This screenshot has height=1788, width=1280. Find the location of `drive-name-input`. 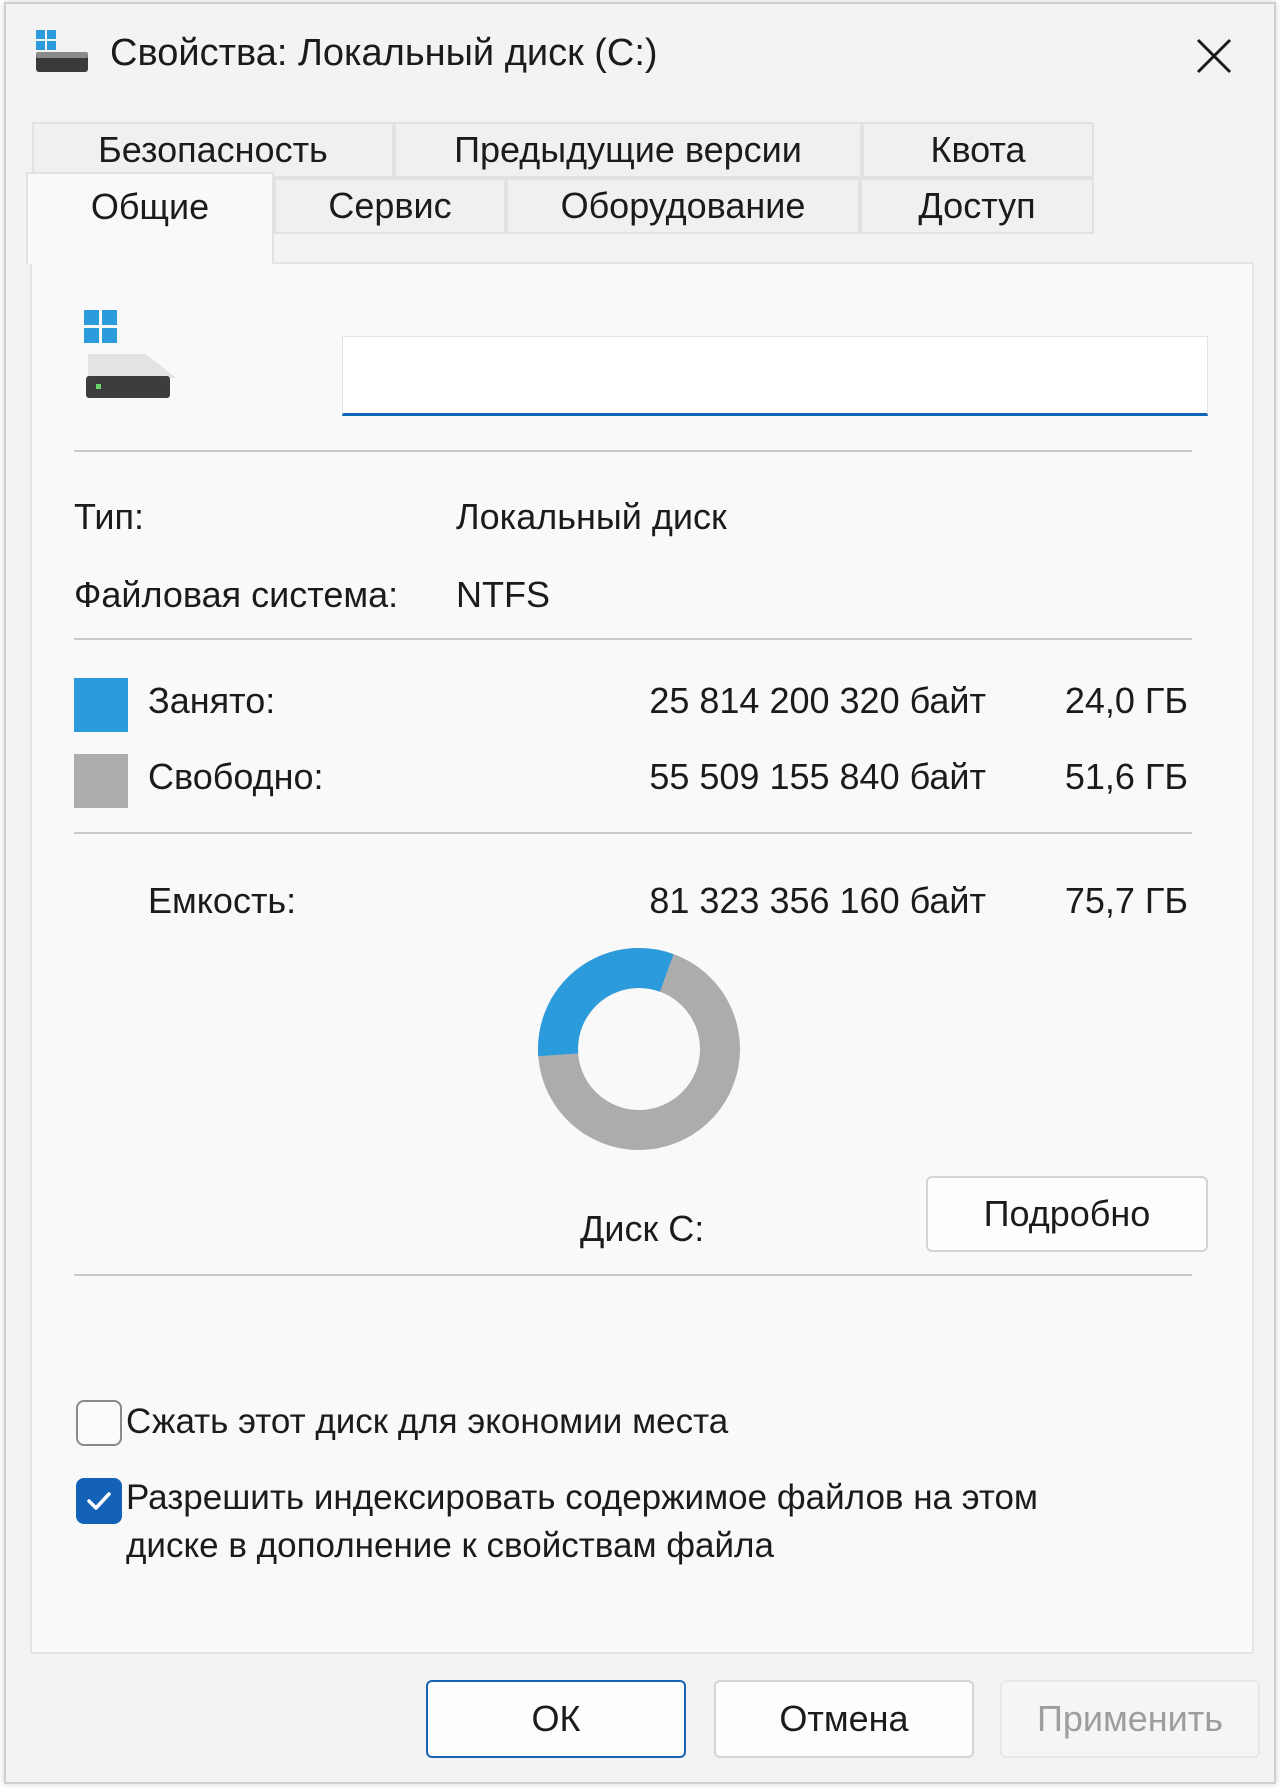

drive-name-input is located at coordinates (775, 376).